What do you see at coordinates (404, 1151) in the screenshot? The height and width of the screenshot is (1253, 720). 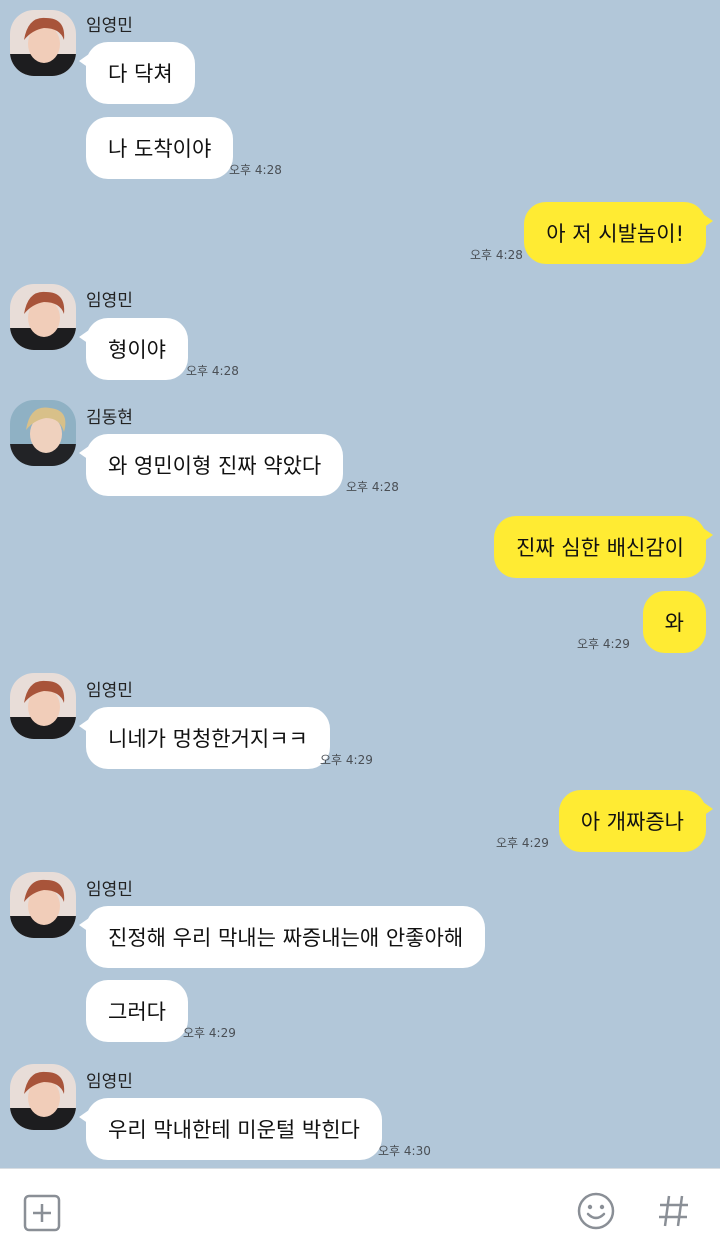 I see `message-time: 오후 4:30` at bounding box center [404, 1151].